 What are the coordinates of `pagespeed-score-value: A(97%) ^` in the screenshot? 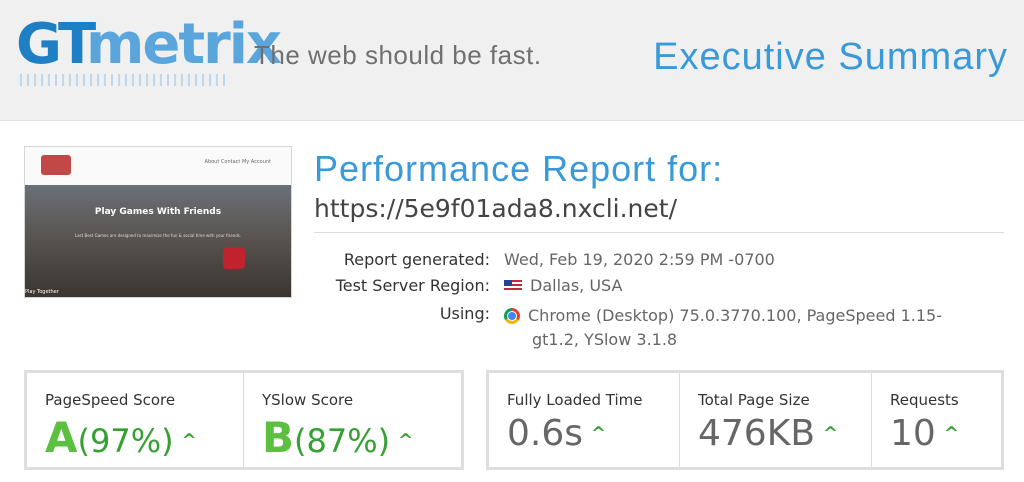 It's located at (121, 437).